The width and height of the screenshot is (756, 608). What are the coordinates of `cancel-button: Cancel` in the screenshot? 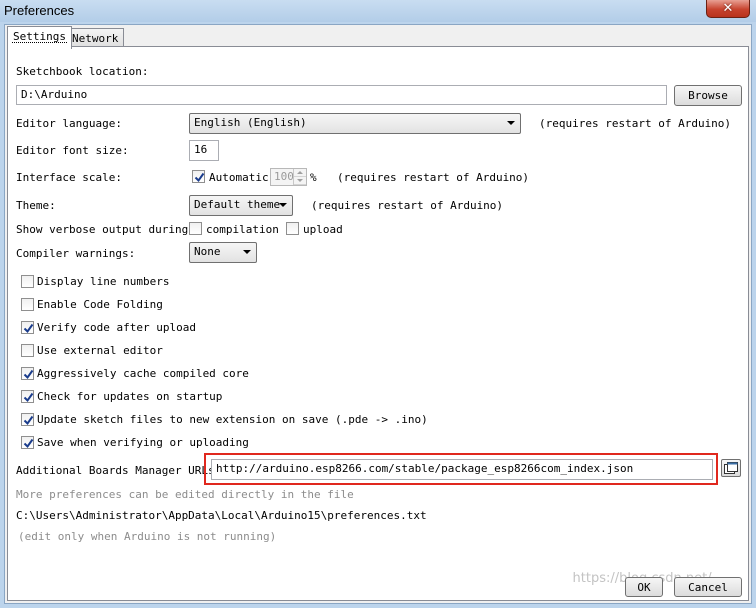 It's located at (708, 587).